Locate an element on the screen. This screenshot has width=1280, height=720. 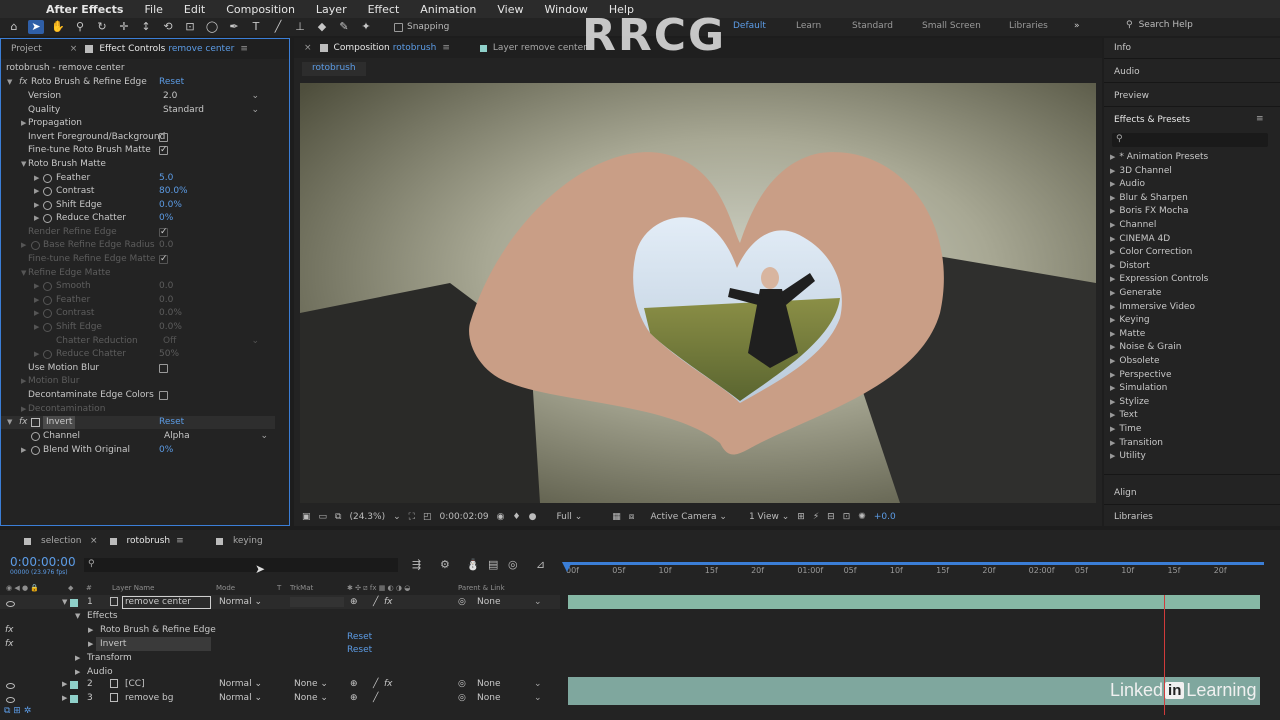
tab-selection: selection is located at coordinates (52, 541).